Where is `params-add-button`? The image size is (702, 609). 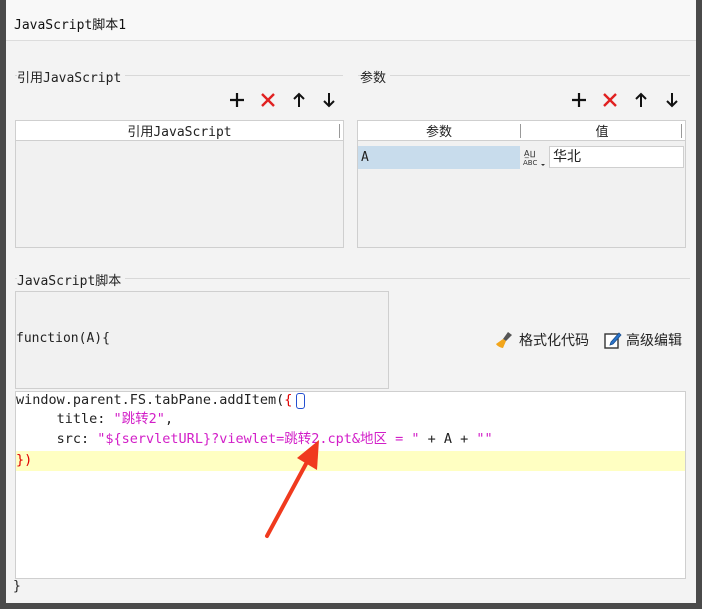 params-add-button is located at coordinates (579, 100).